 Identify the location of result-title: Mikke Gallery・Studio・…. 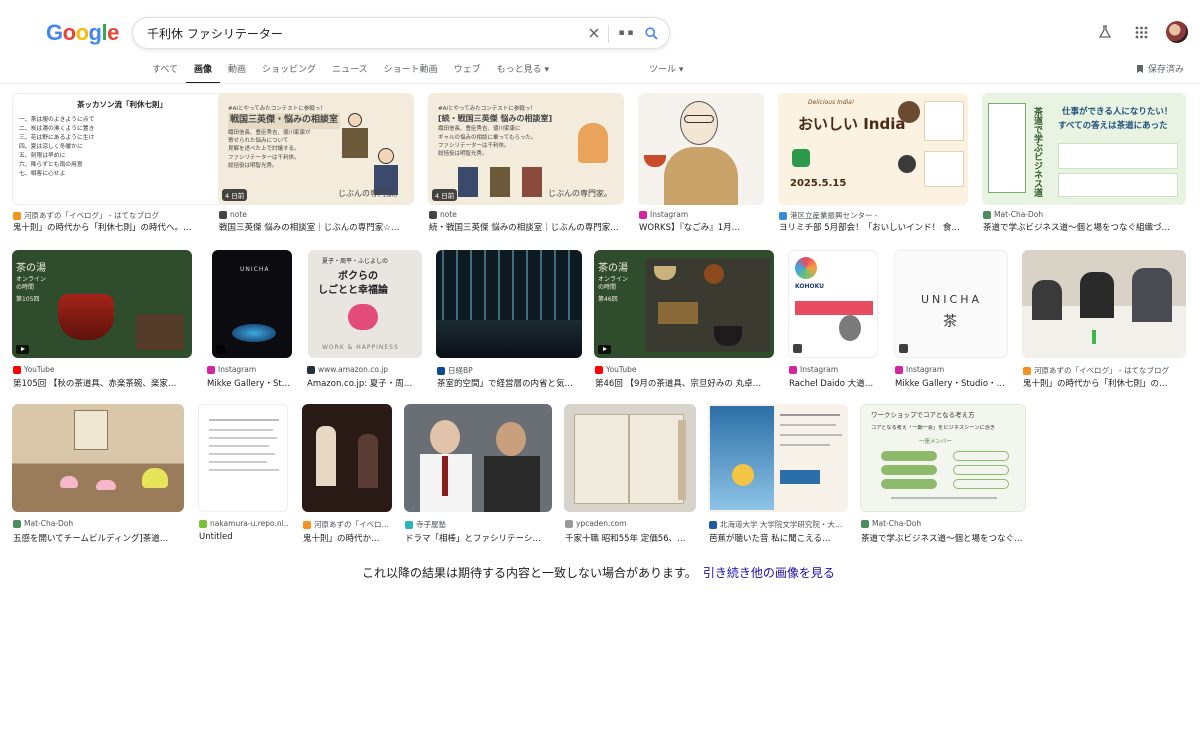
(952, 383).